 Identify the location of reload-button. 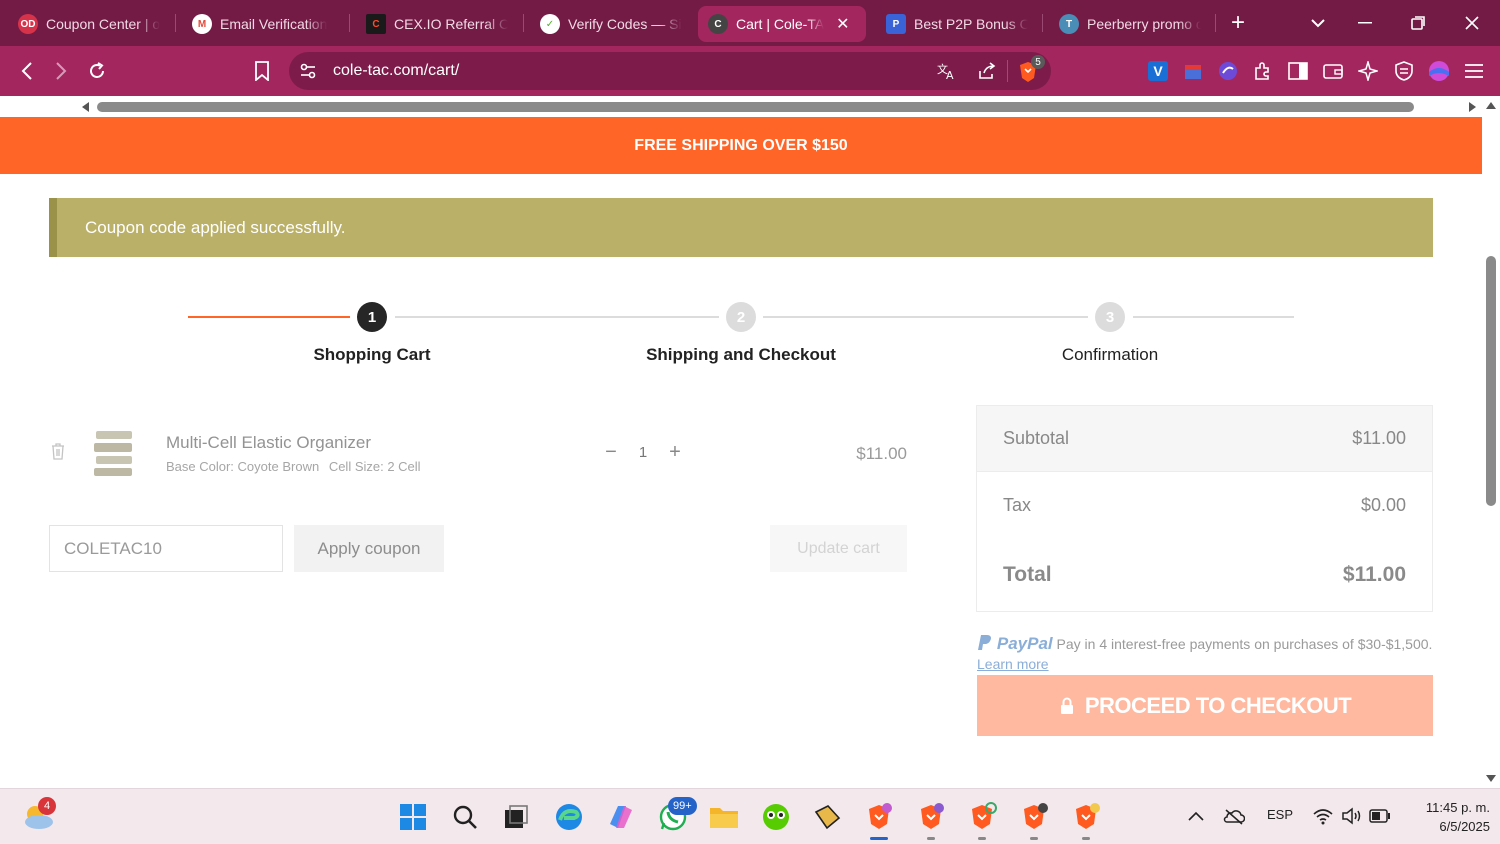
(97, 71).